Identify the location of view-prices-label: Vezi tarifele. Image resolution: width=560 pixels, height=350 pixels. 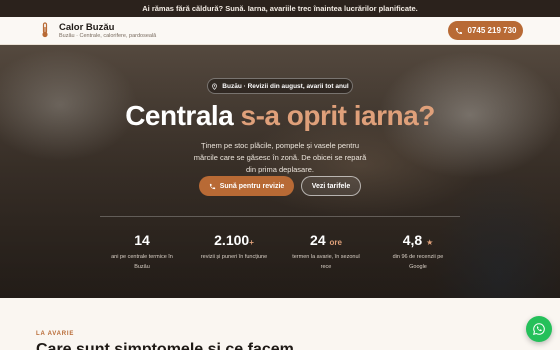
(331, 186).